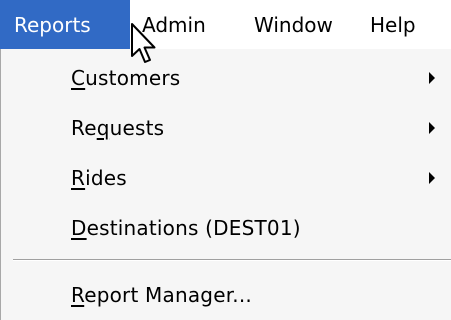  Describe the element at coordinates (52, 24) in the screenshot. I see `menu-reports-label: Reports` at that location.